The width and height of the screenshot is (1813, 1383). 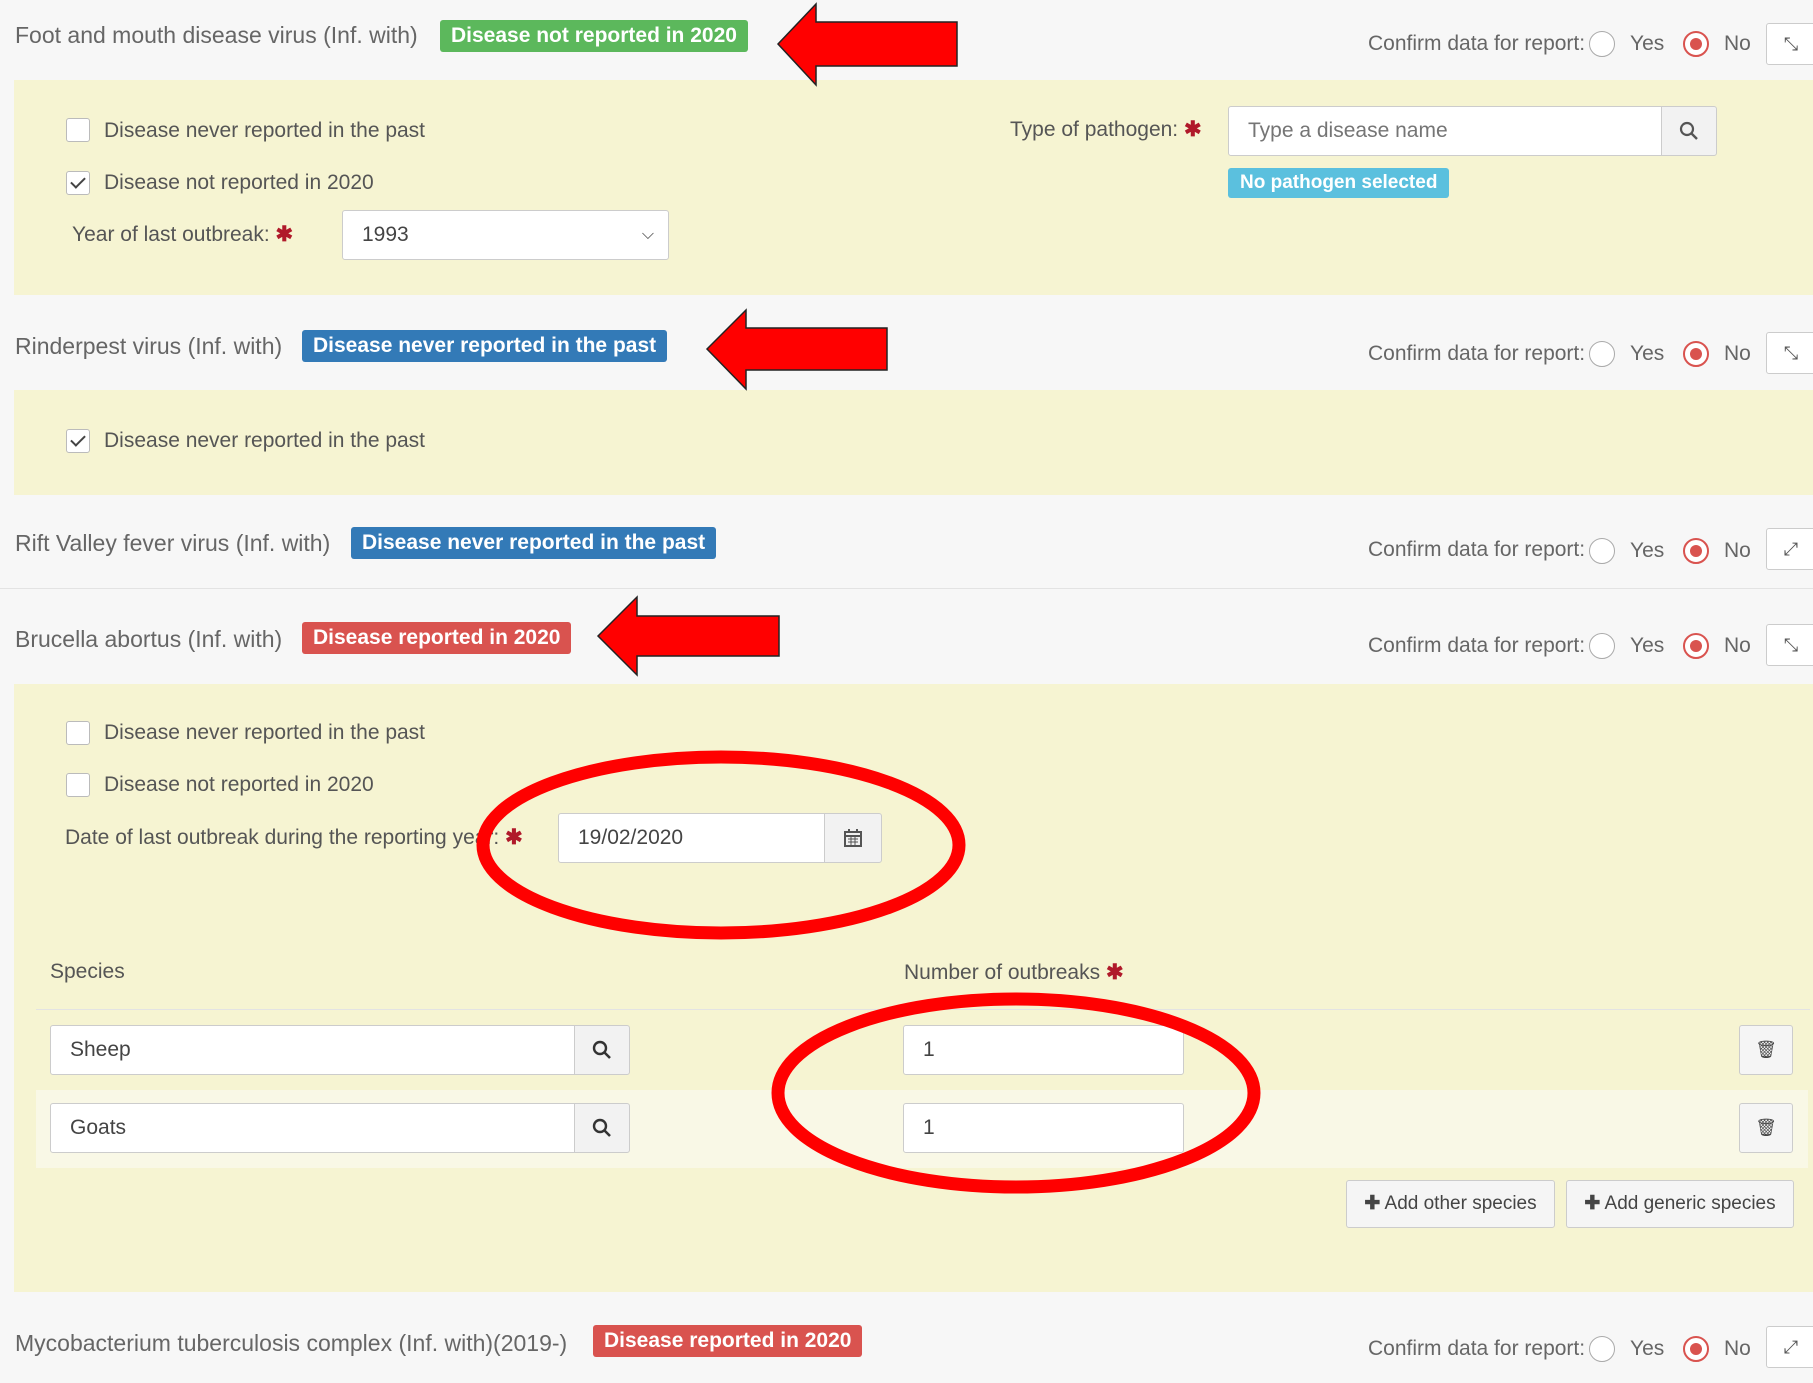 I want to click on calendar-icon, so click(x=853, y=837).